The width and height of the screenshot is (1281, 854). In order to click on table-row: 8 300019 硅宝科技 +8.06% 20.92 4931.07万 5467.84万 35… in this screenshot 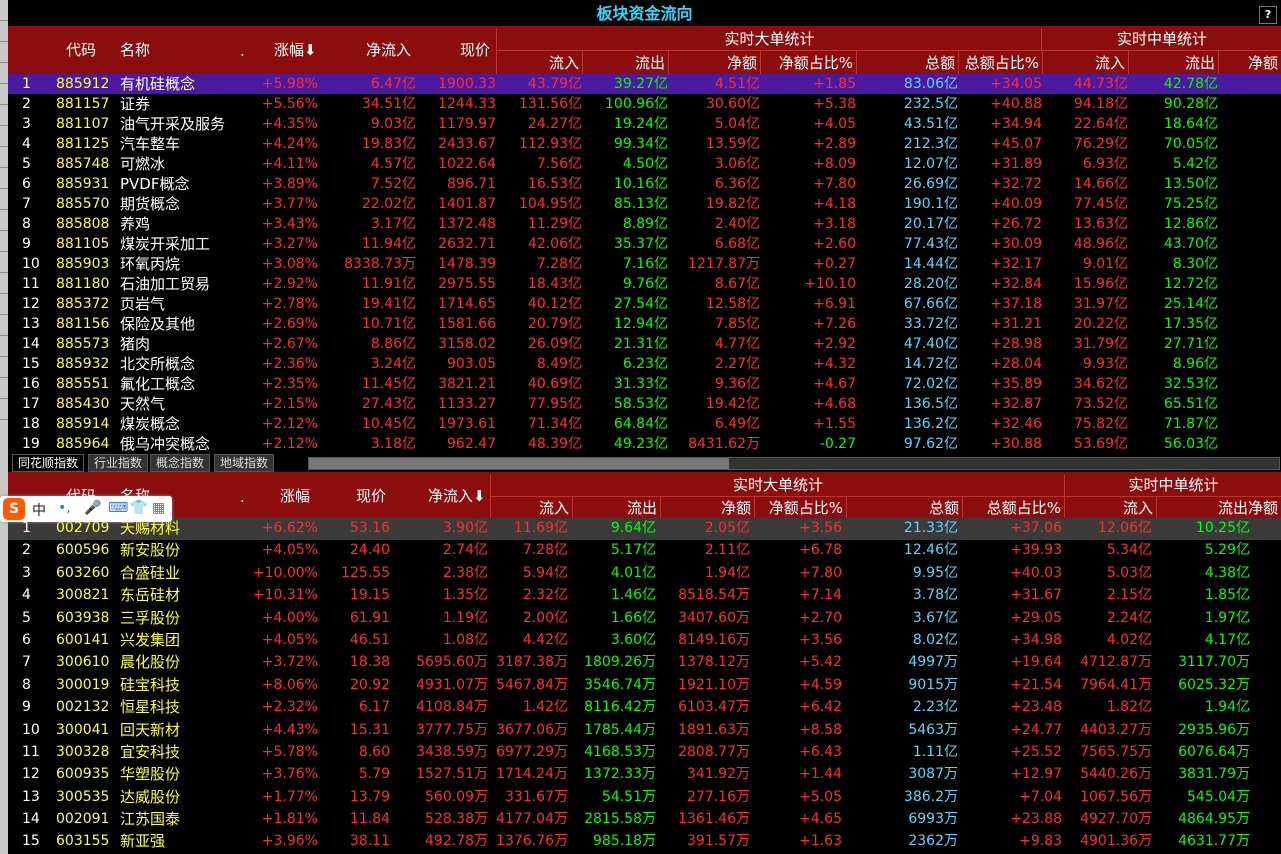, I will do `click(644, 686)`.